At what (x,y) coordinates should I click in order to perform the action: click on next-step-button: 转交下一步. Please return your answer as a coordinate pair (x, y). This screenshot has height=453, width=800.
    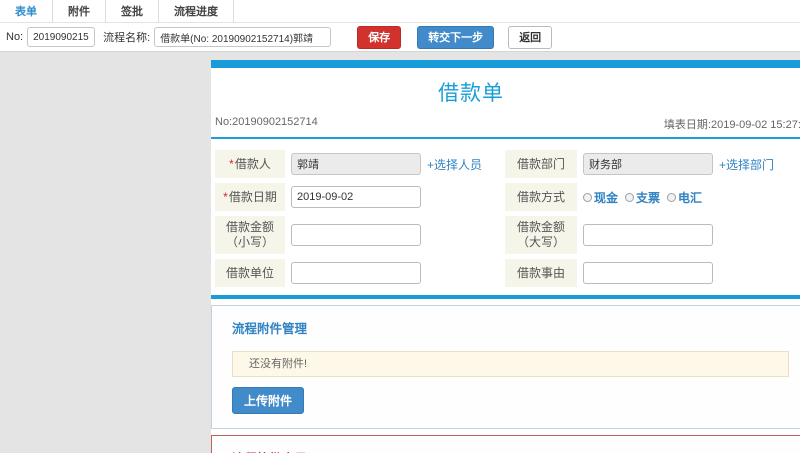
    Looking at the image, I should click on (456, 37).